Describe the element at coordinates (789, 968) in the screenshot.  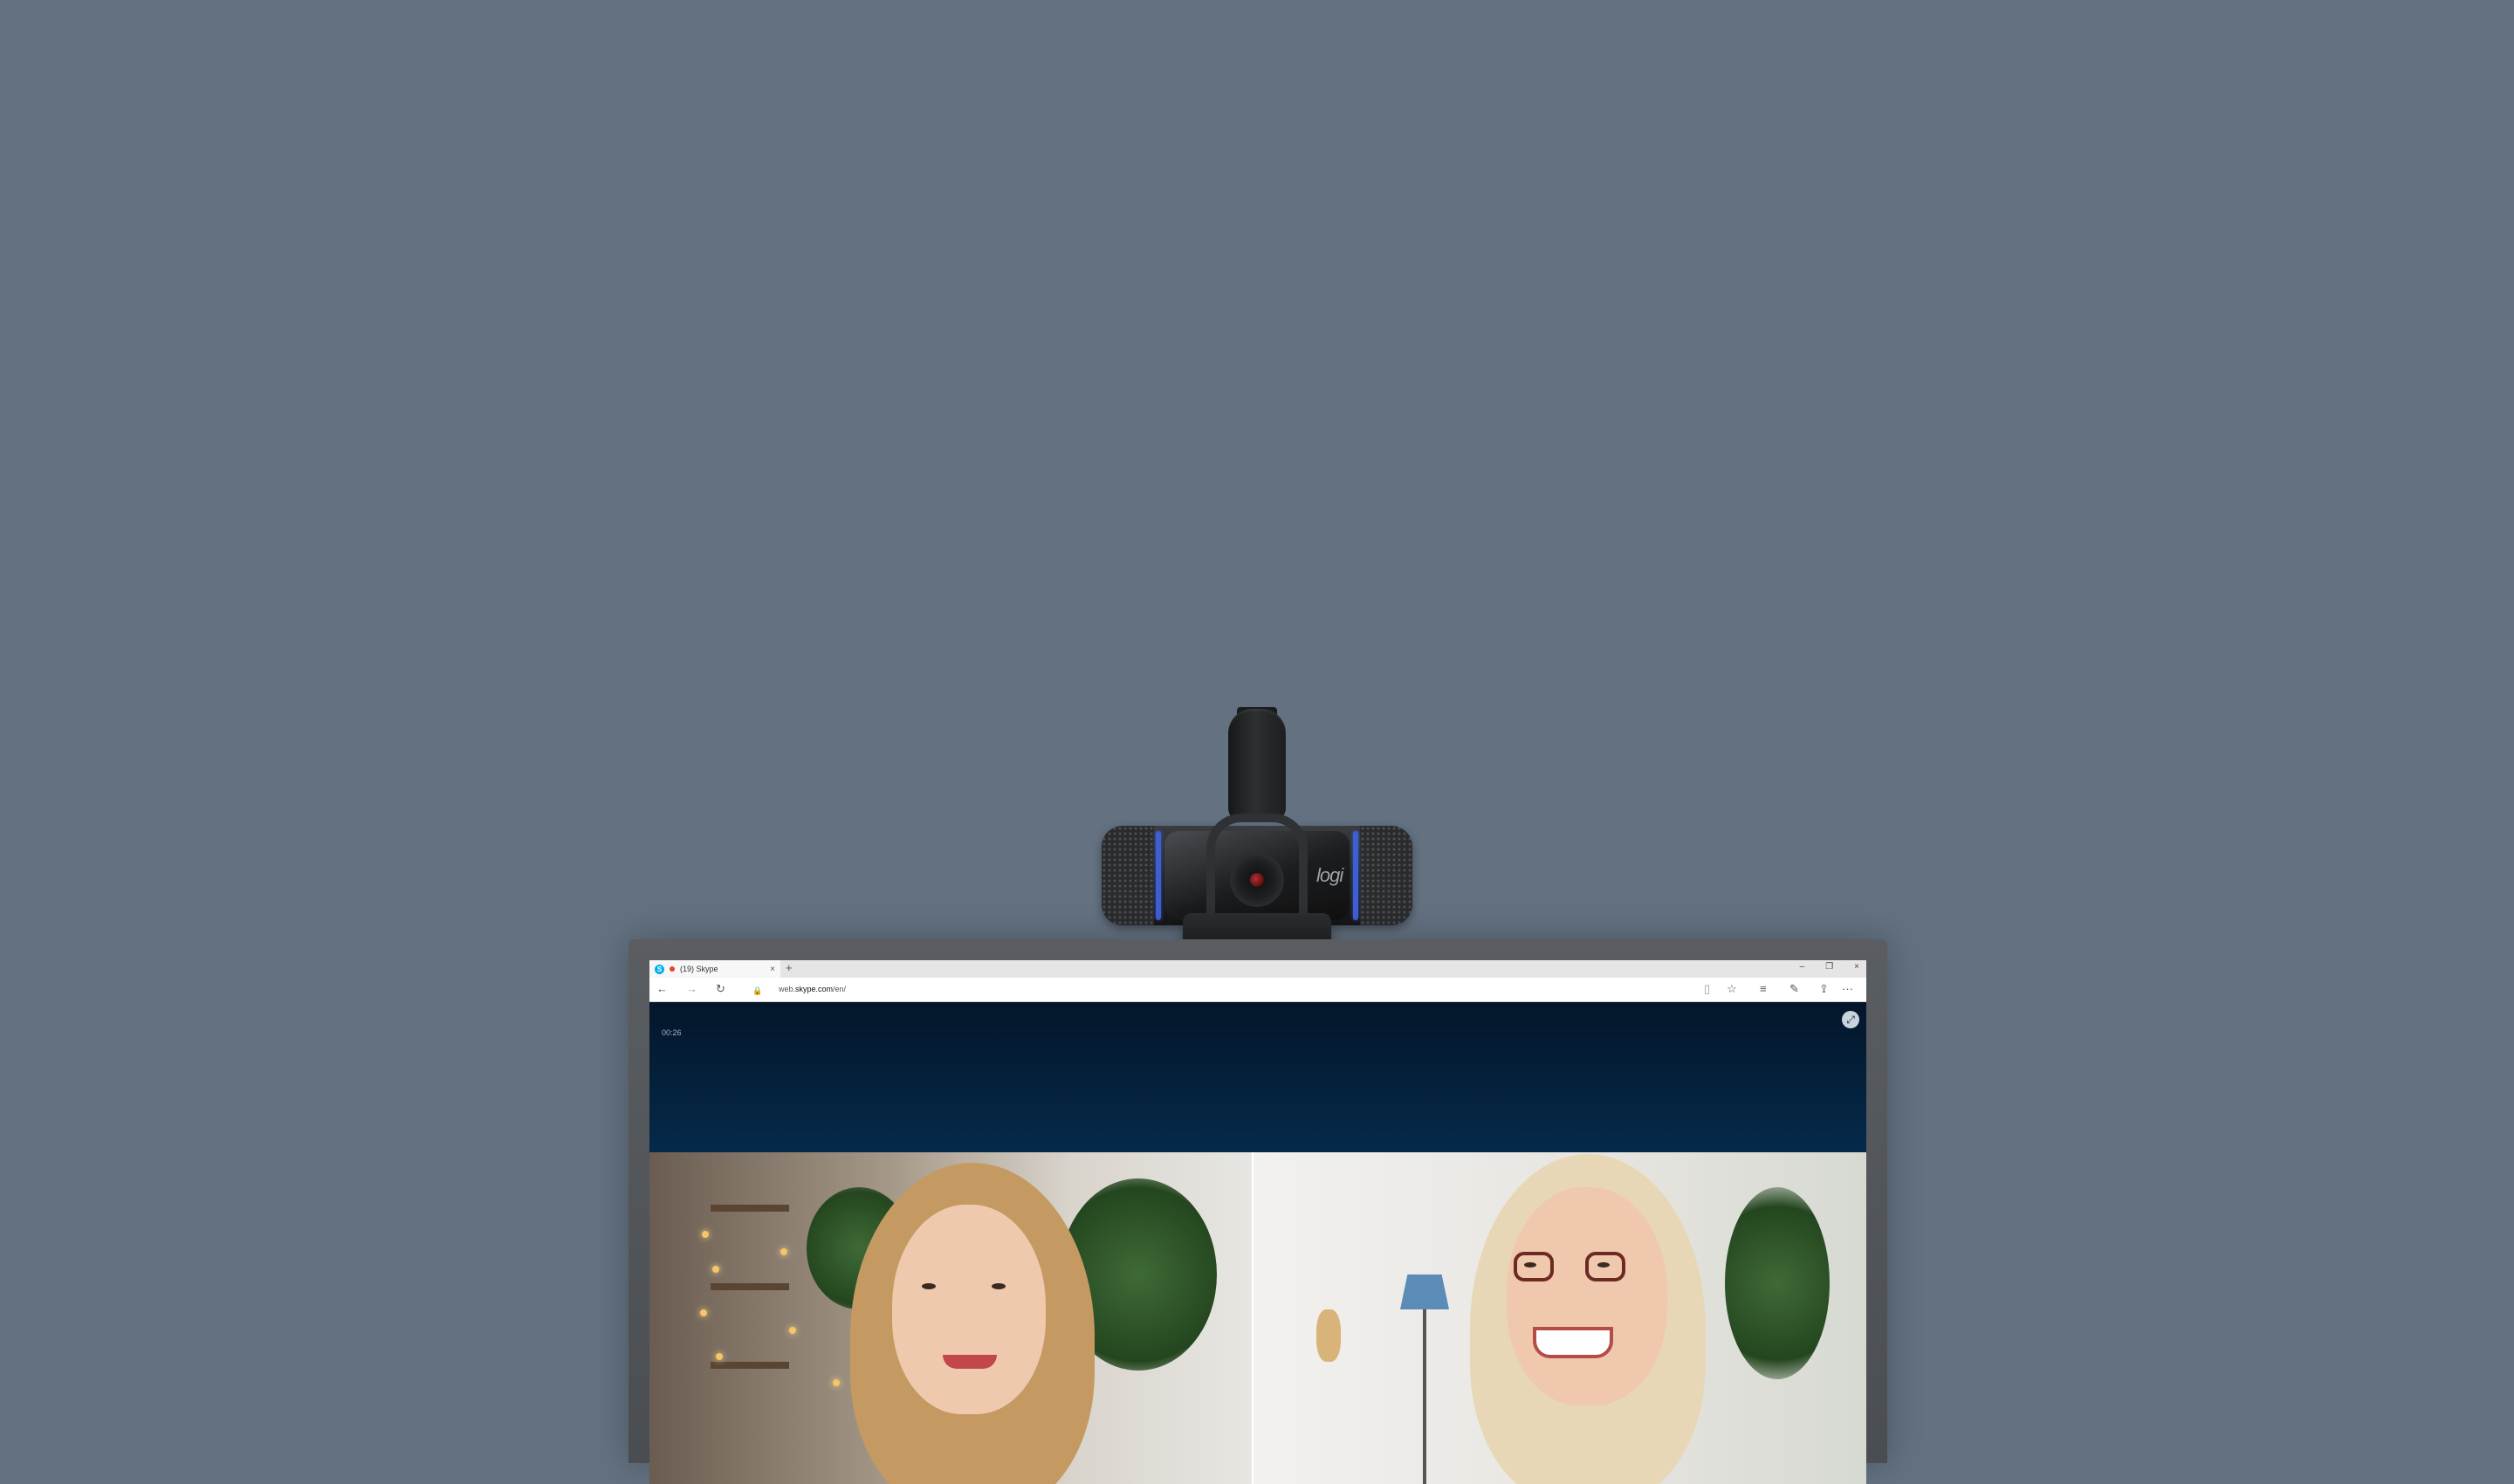
I see `new-tab-button: +` at that location.